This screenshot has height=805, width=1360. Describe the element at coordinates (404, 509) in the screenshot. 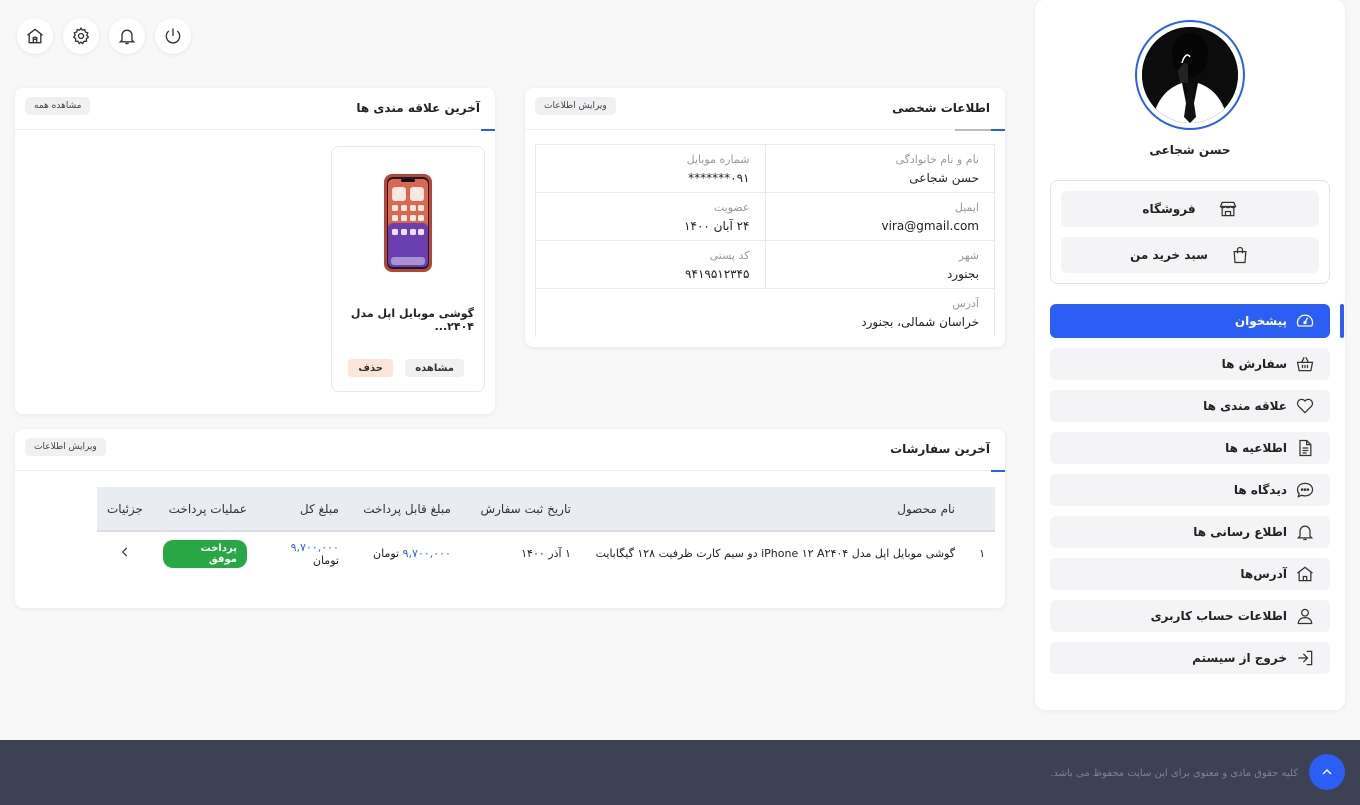

I see `column-header: مبلغ قابل پرداخت` at that location.